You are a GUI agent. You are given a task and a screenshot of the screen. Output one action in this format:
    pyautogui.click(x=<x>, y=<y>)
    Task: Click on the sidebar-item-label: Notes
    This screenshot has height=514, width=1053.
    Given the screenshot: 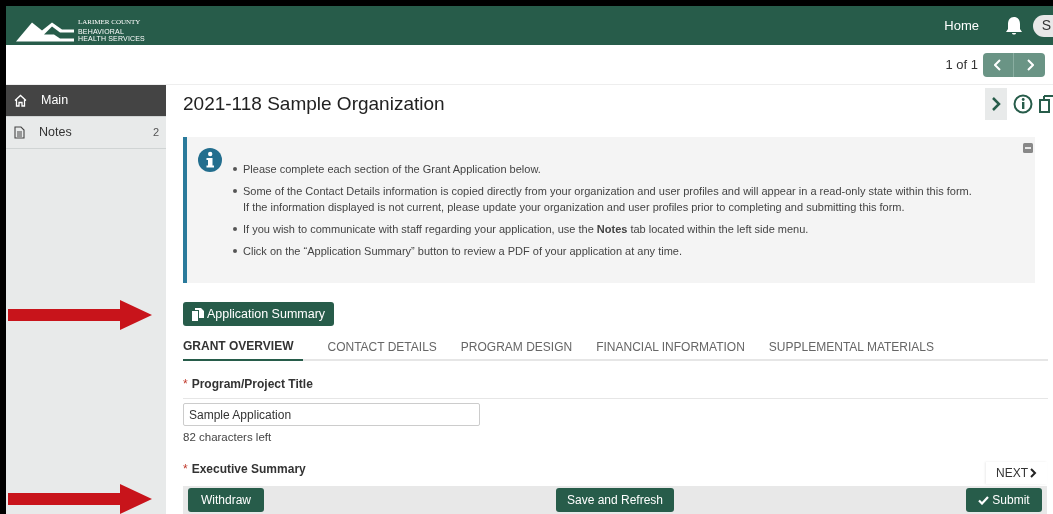 What is the action you would take?
    pyautogui.click(x=56, y=133)
    